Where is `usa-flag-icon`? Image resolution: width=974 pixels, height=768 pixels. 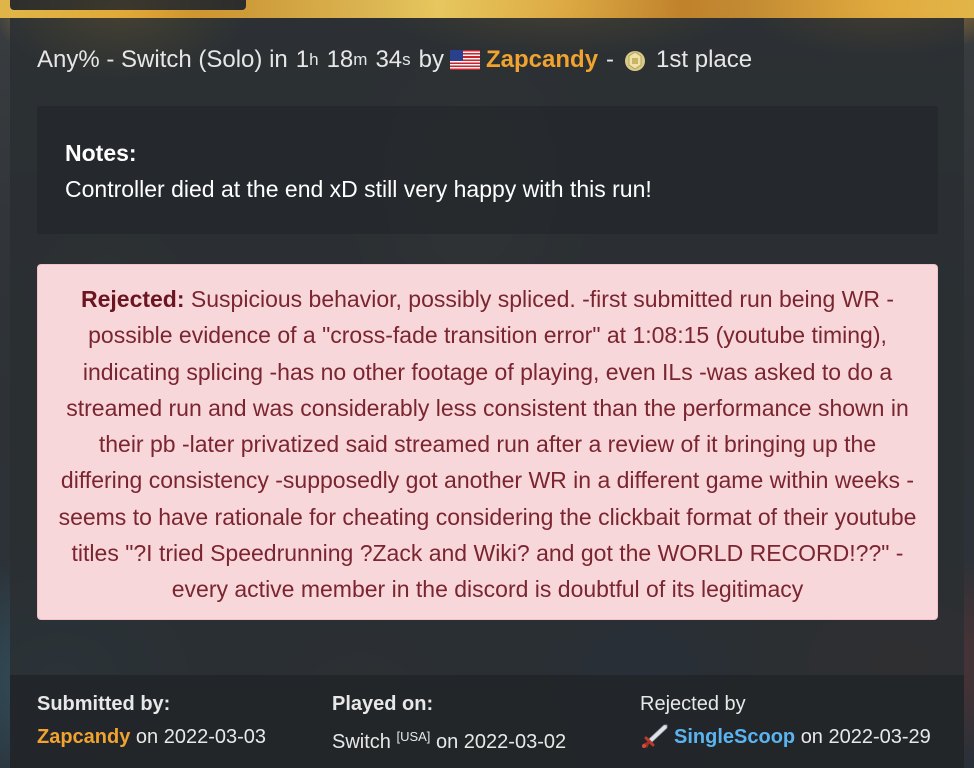 usa-flag-icon is located at coordinates (465, 60).